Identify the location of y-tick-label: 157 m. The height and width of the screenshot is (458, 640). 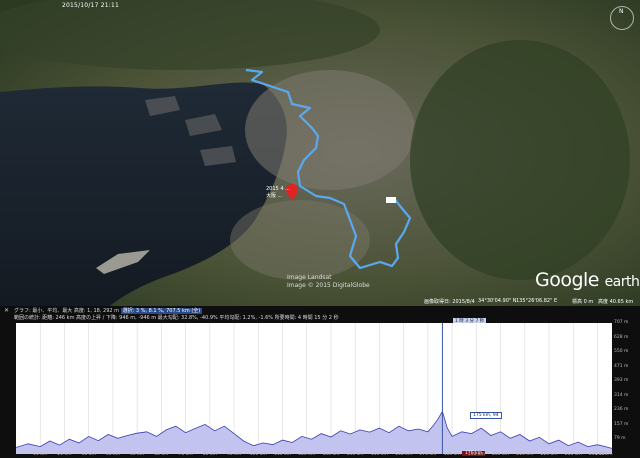
(621, 424).